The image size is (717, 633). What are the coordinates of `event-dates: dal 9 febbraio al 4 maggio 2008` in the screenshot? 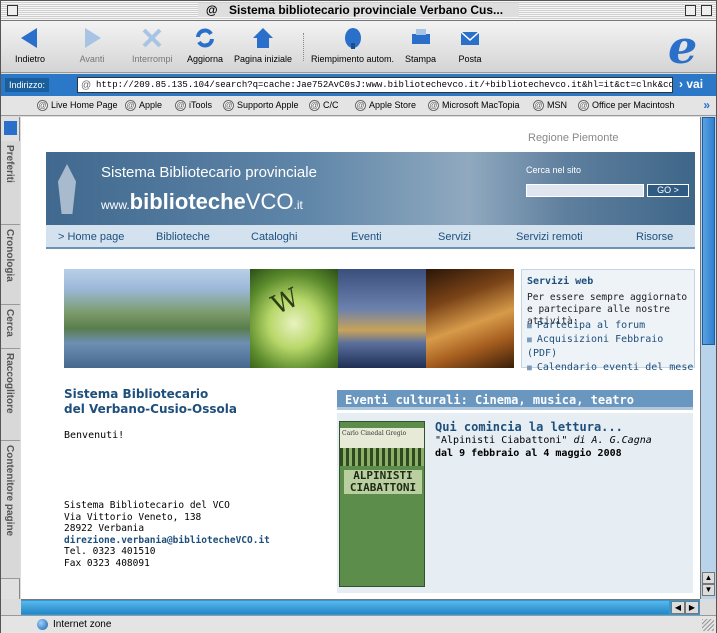 It's located at (528, 453).